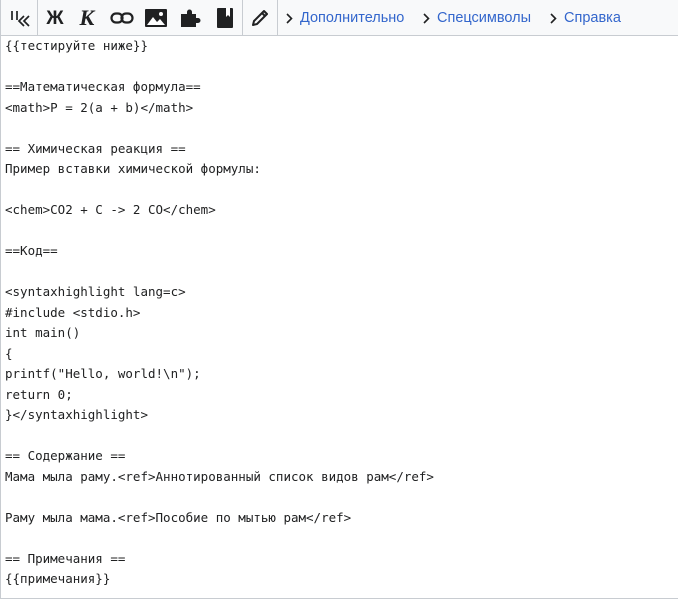 This screenshot has height=599, width=678. I want to click on insert-citation-button, so click(225, 18).